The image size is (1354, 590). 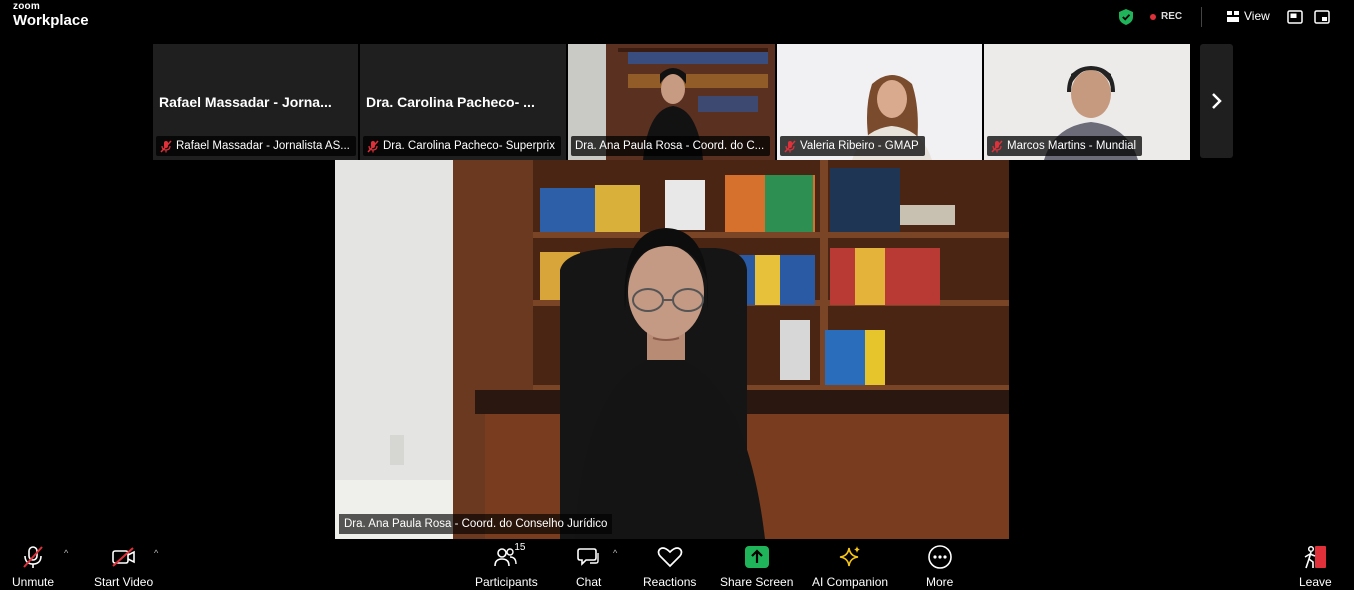 I want to click on view-button: View, so click(x=1248, y=16).